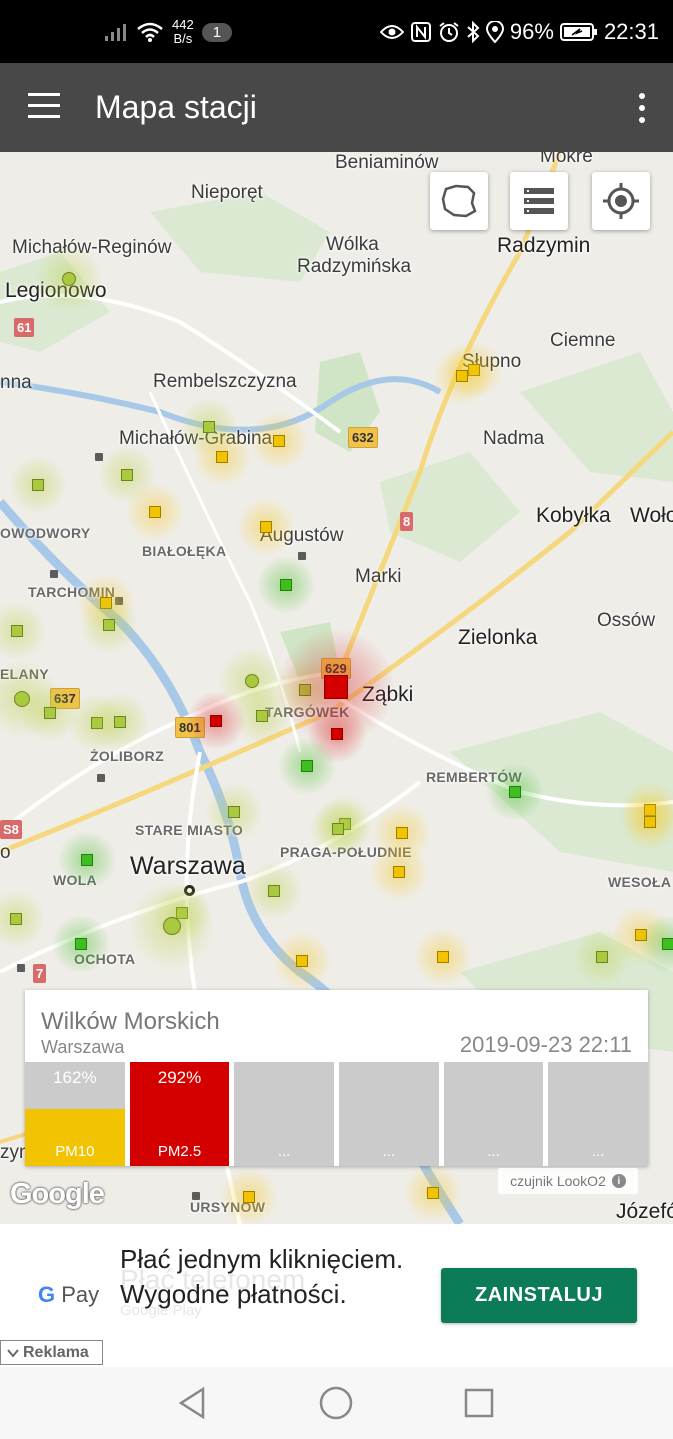 Image resolution: width=673 pixels, height=1439 pixels. I want to click on install-button: ZAINSTALUJ, so click(539, 1295).